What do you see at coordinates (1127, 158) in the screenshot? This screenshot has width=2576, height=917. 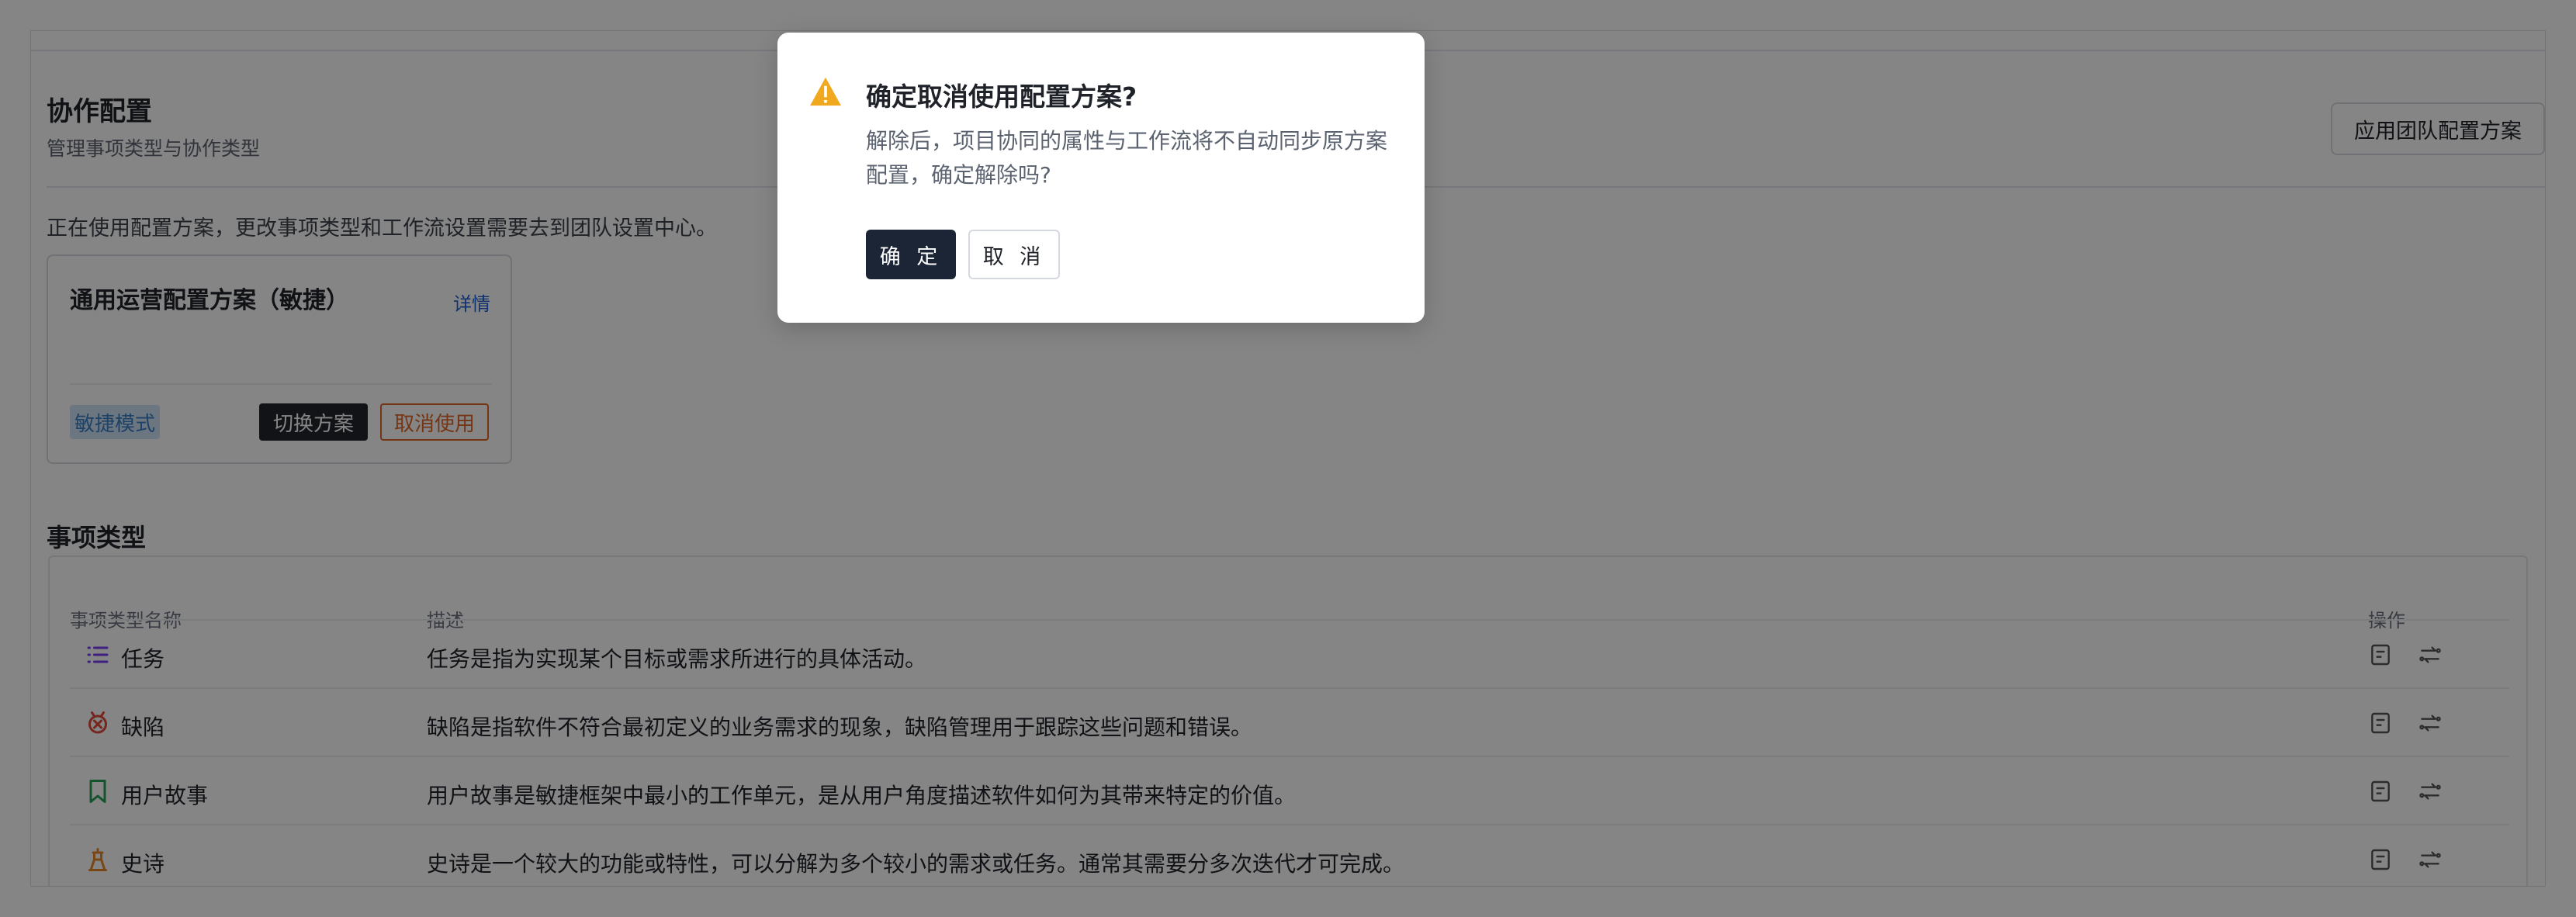 I see `dialog-message: 解除后，项目协同的属性与工作流将不自动同步原方案配置，确定解除吗?` at bounding box center [1127, 158].